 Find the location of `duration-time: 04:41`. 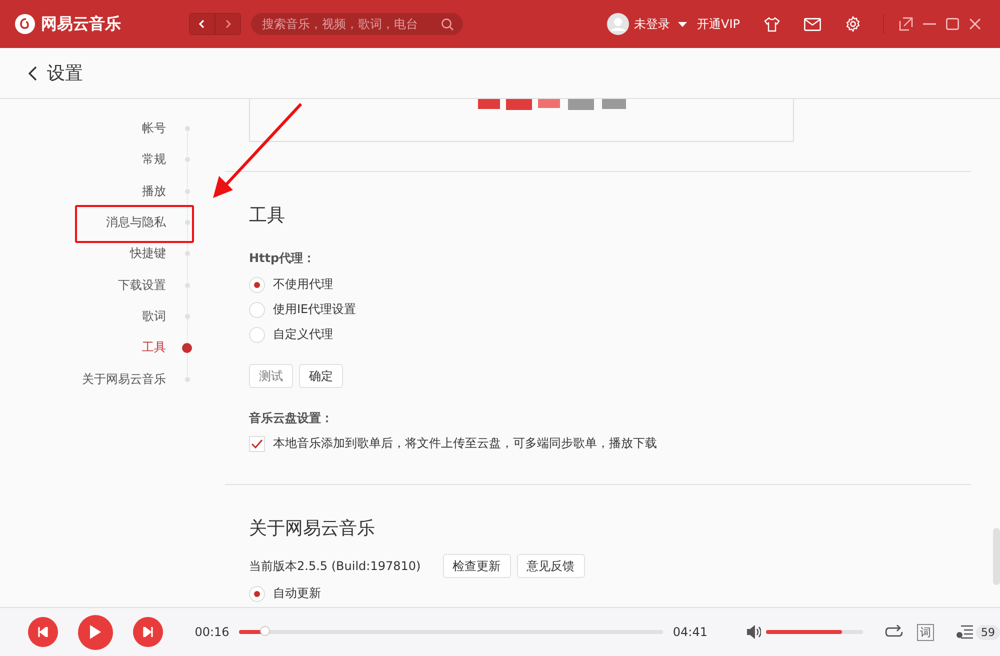

duration-time: 04:41 is located at coordinates (690, 632).